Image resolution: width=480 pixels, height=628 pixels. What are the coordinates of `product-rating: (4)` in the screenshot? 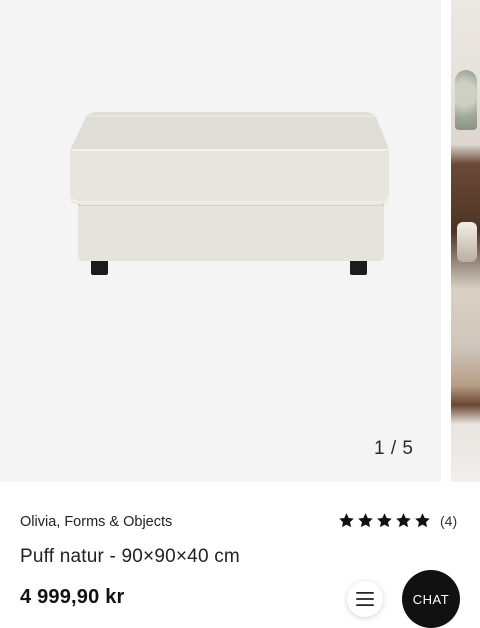 It's located at (397, 520).